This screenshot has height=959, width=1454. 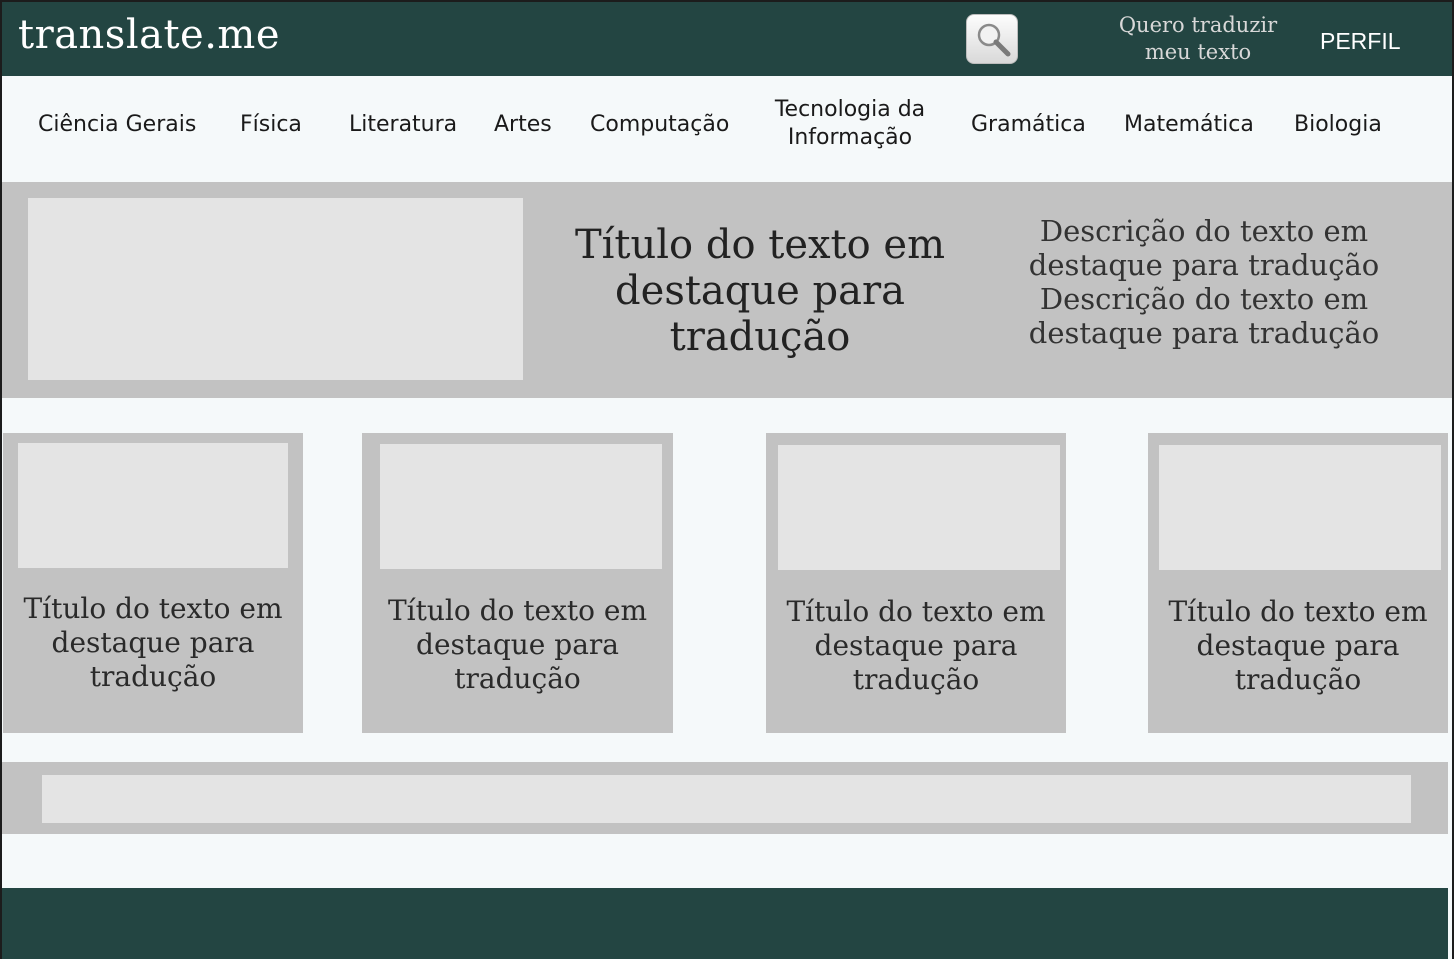 I want to click on content-strip, so click(x=724, y=798).